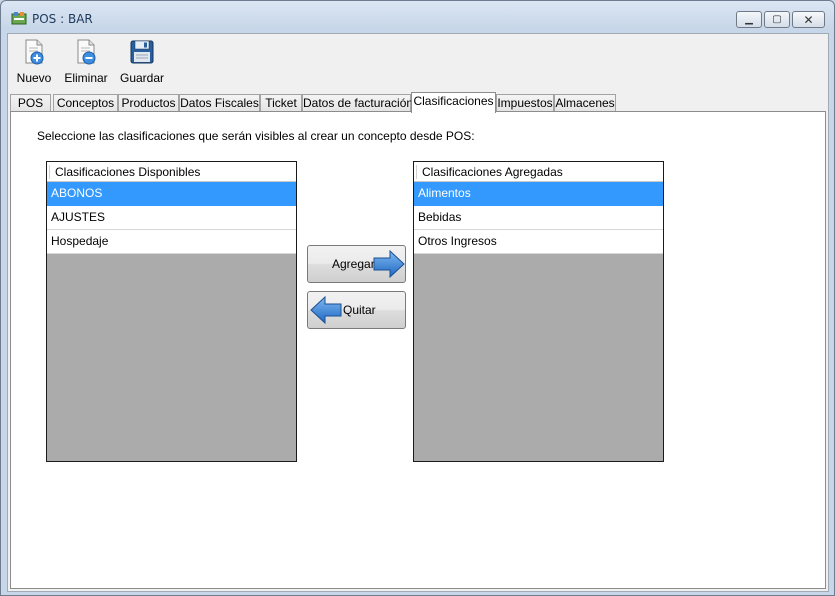  Describe the element at coordinates (19, 18) in the screenshot. I see `app-icon` at that location.